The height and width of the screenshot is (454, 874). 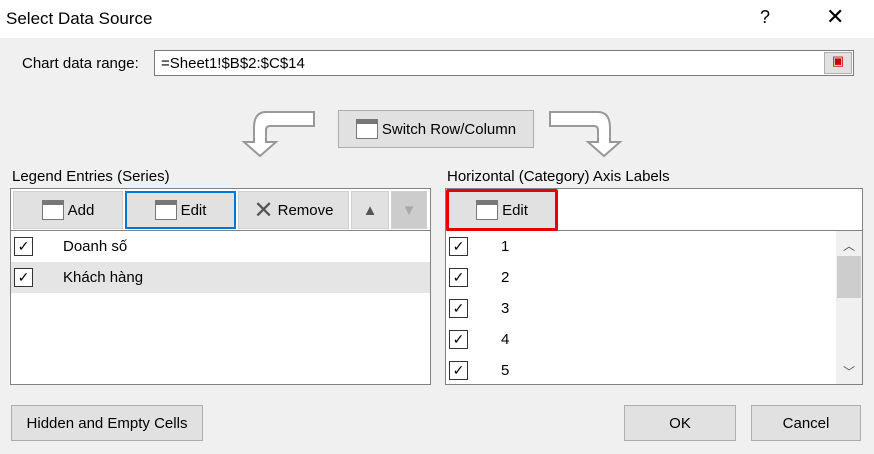 I want to click on triangle-down-icon: ▼, so click(x=409, y=210).